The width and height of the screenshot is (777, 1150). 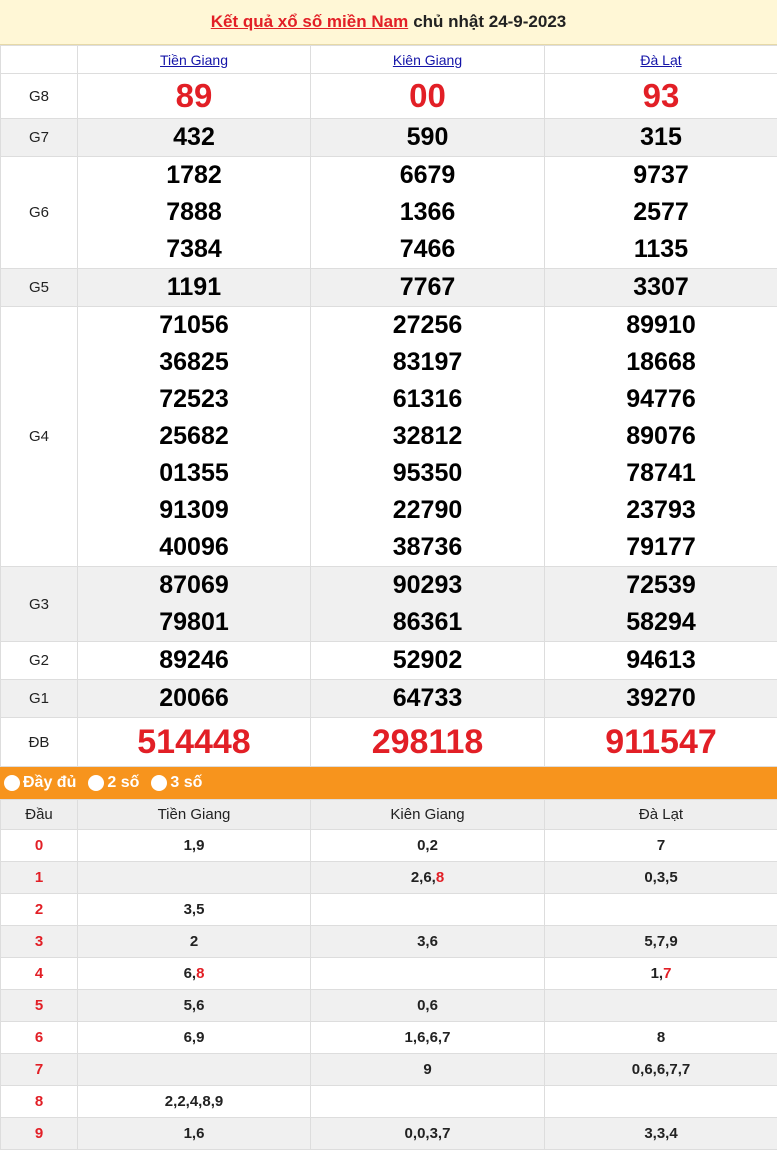 I want to click on prize-number: 1191, so click(x=194, y=287).